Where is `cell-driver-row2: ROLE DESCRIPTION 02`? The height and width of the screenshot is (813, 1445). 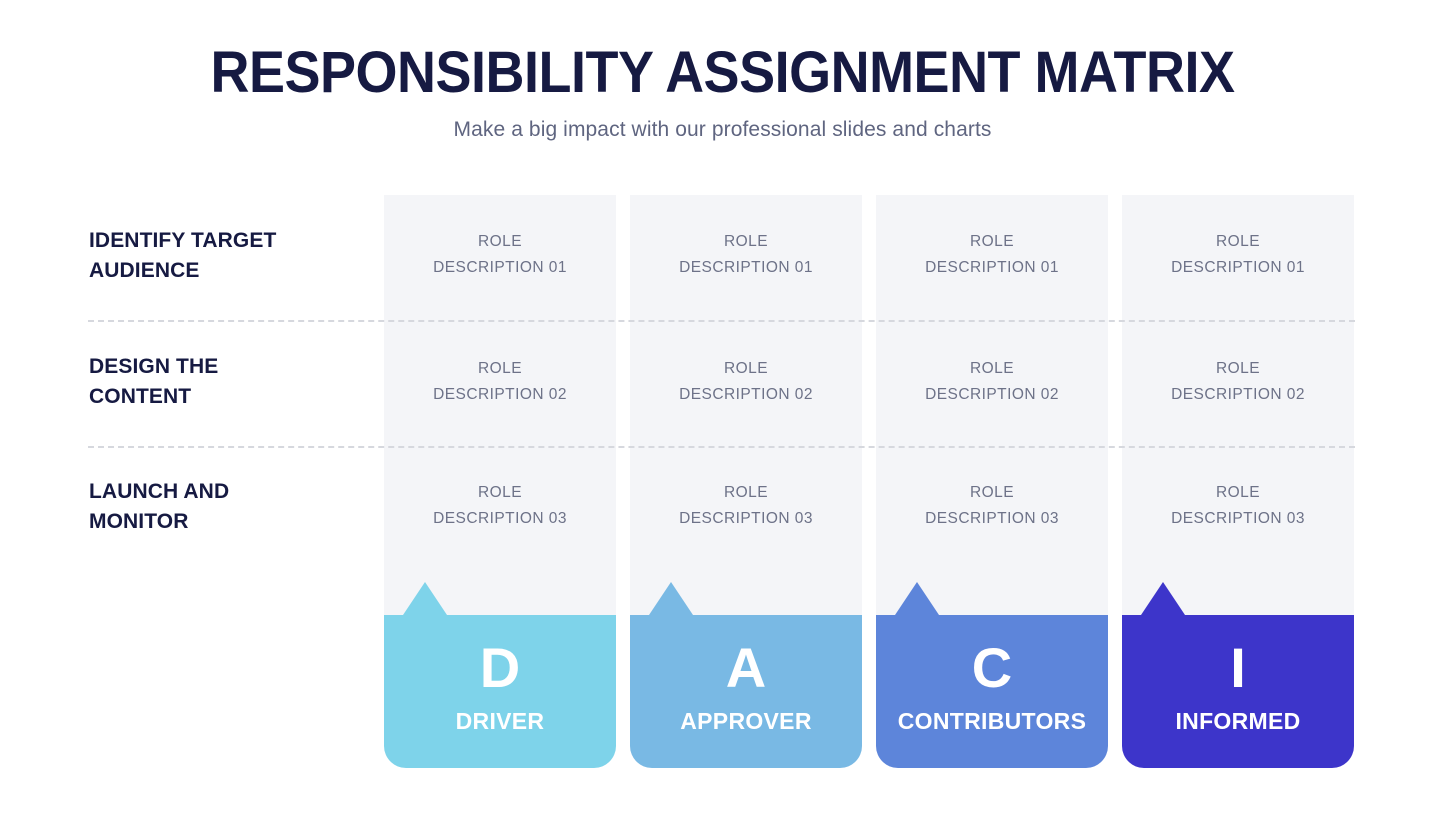 cell-driver-row2: ROLE DESCRIPTION 02 is located at coordinates (500, 382).